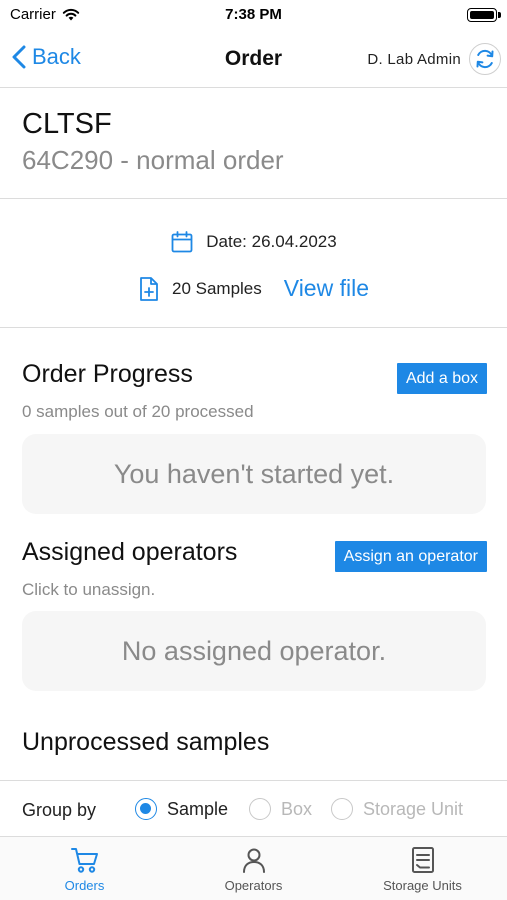 The height and width of the screenshot is (900, 507). I want to click on refresh-icon, so click(485, 59).